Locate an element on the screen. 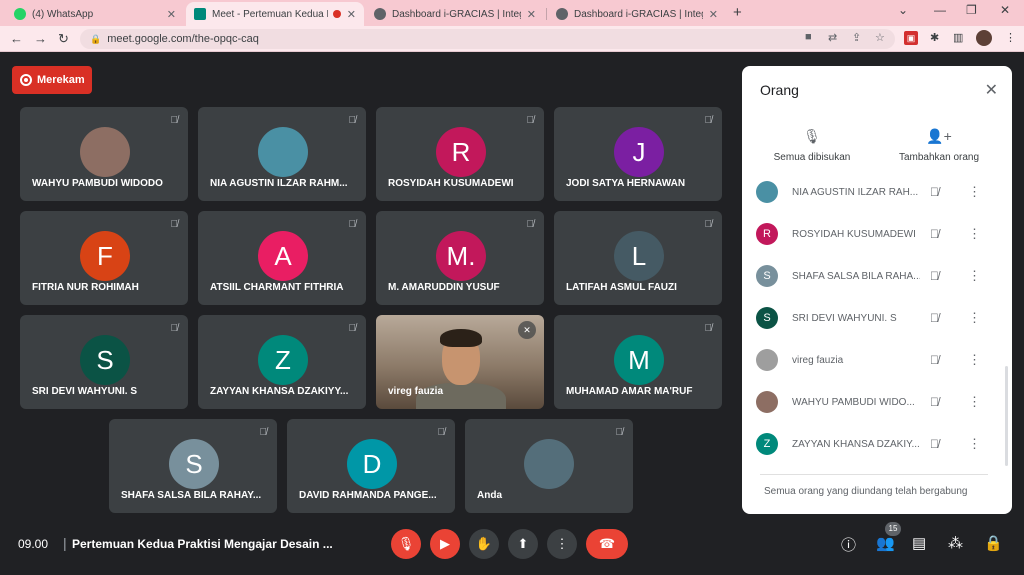 This screenshot has height=575, width=1024. window-close-icon: ✕ is located at coordinates (1005, 10).